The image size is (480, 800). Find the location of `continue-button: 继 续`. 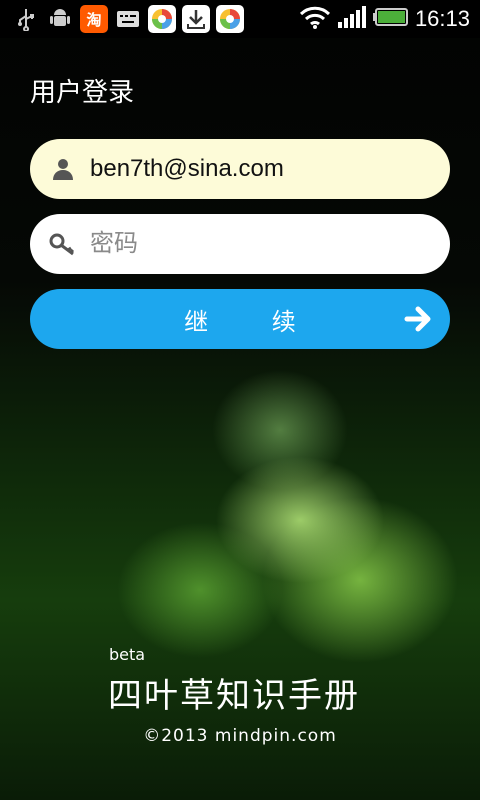

continue-button: 继 续 is located at coordinates (240, 319).